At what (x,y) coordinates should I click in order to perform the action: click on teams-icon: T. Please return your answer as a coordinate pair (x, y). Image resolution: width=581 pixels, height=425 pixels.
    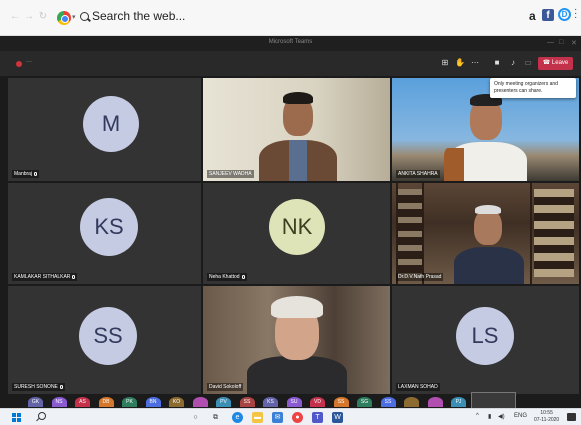
    Looking at the image, I should click on (317, 417).